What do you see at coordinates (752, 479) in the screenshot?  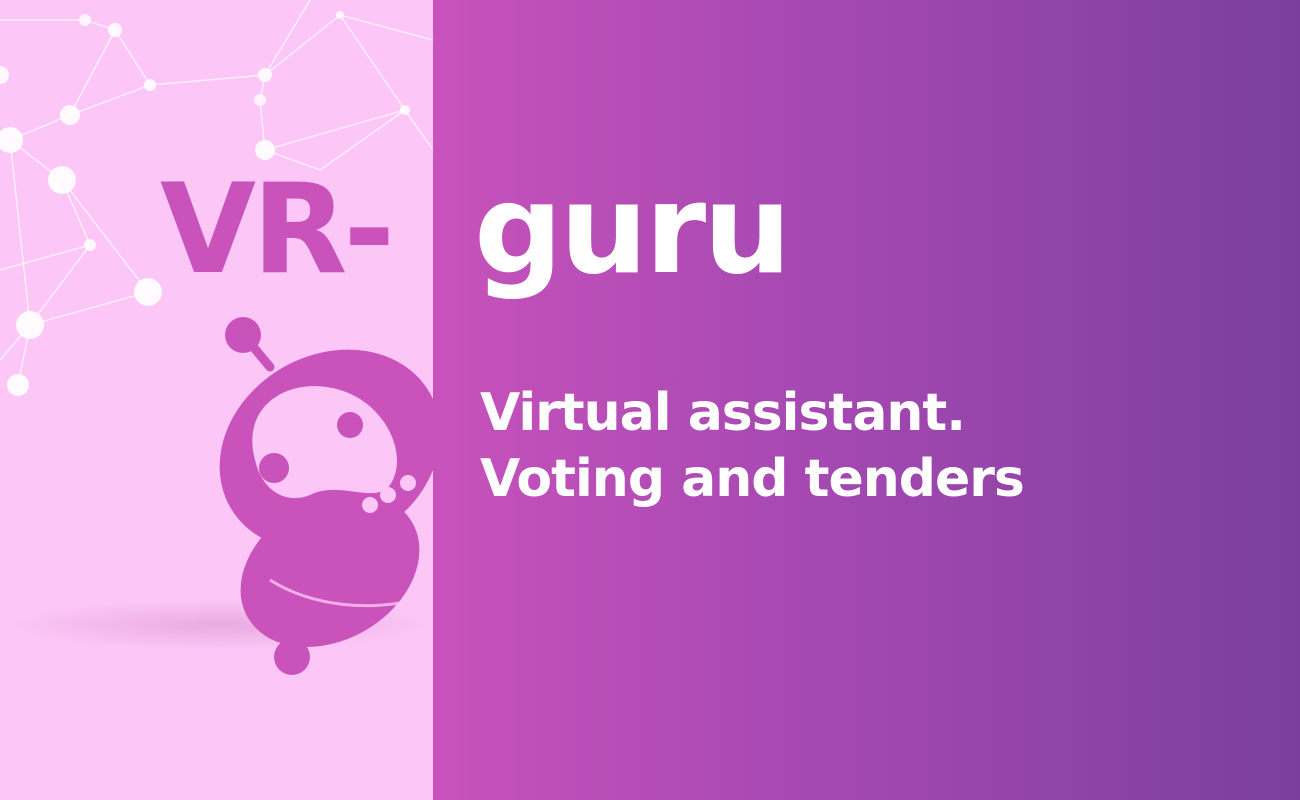 I see `subtitle-line-2: Voting and tenders` at bounding box center [752, 479].